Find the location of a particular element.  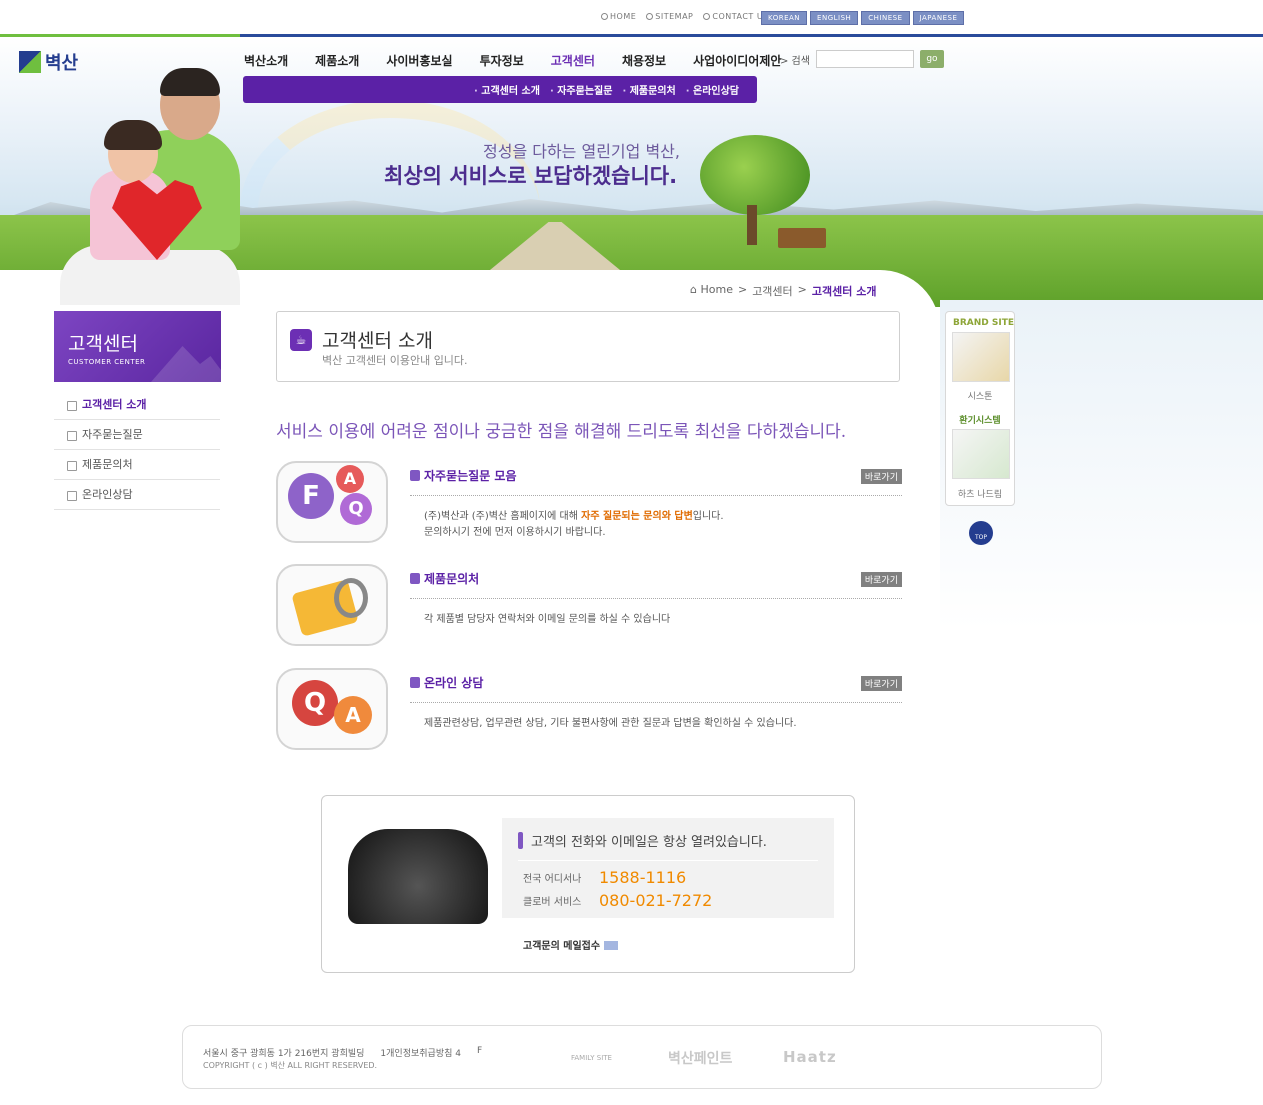

breadcrumb-customer-center: 고객센터 is located at coordinates (772, 291).